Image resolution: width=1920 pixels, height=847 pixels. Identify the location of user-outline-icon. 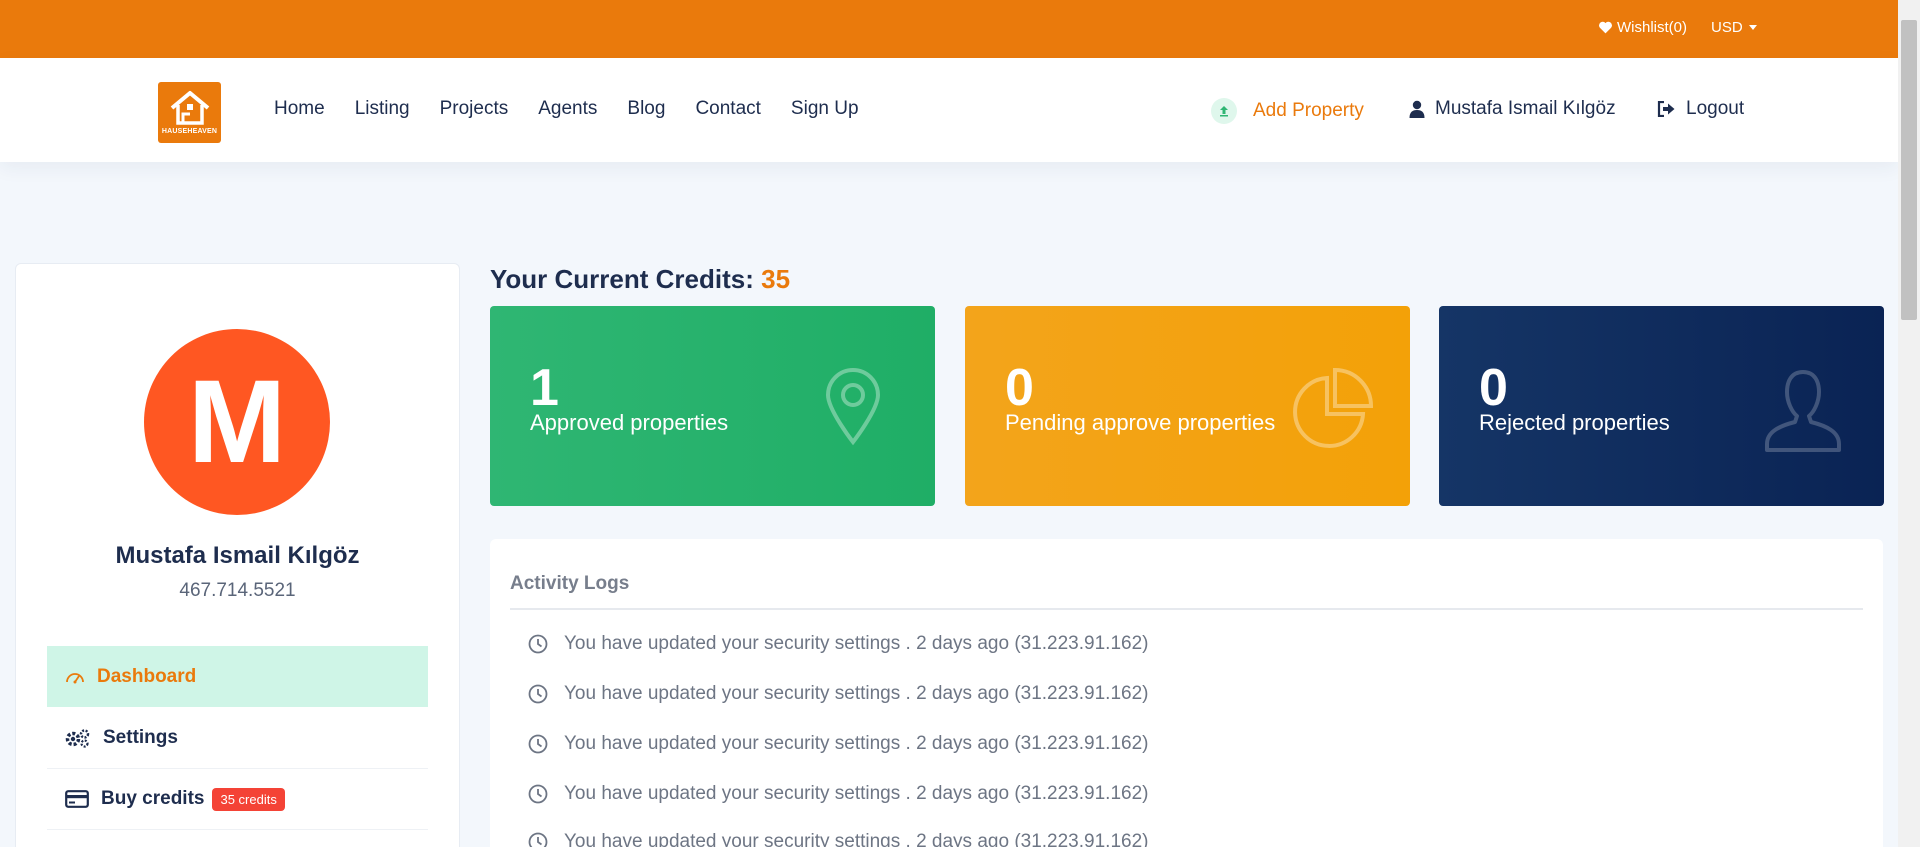
(1803, 411).